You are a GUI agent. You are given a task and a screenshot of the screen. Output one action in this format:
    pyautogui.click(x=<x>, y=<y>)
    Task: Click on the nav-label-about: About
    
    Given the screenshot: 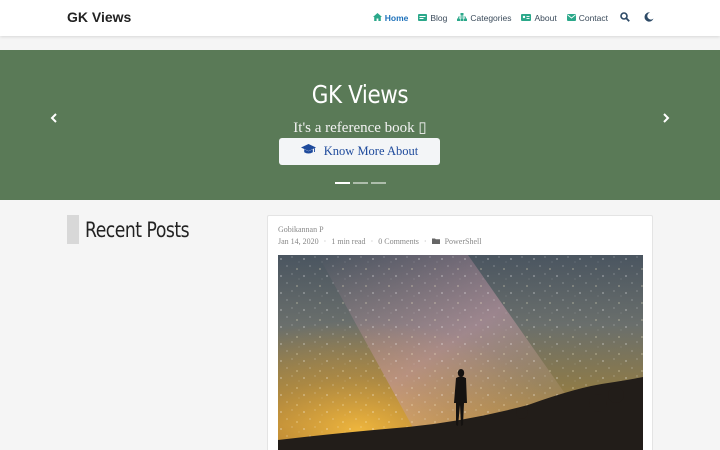 What is the action you would take?
    pyautogui.click(x=545, y=18)
    